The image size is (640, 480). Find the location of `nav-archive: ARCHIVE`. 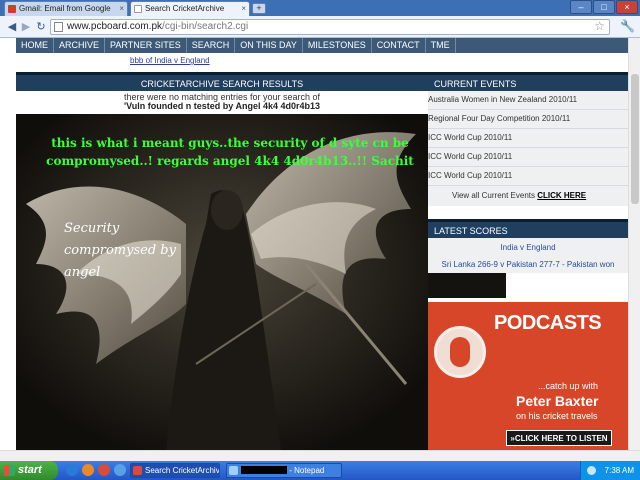

nav-archive: ARCHIVE is located at coordinates (80, 45).